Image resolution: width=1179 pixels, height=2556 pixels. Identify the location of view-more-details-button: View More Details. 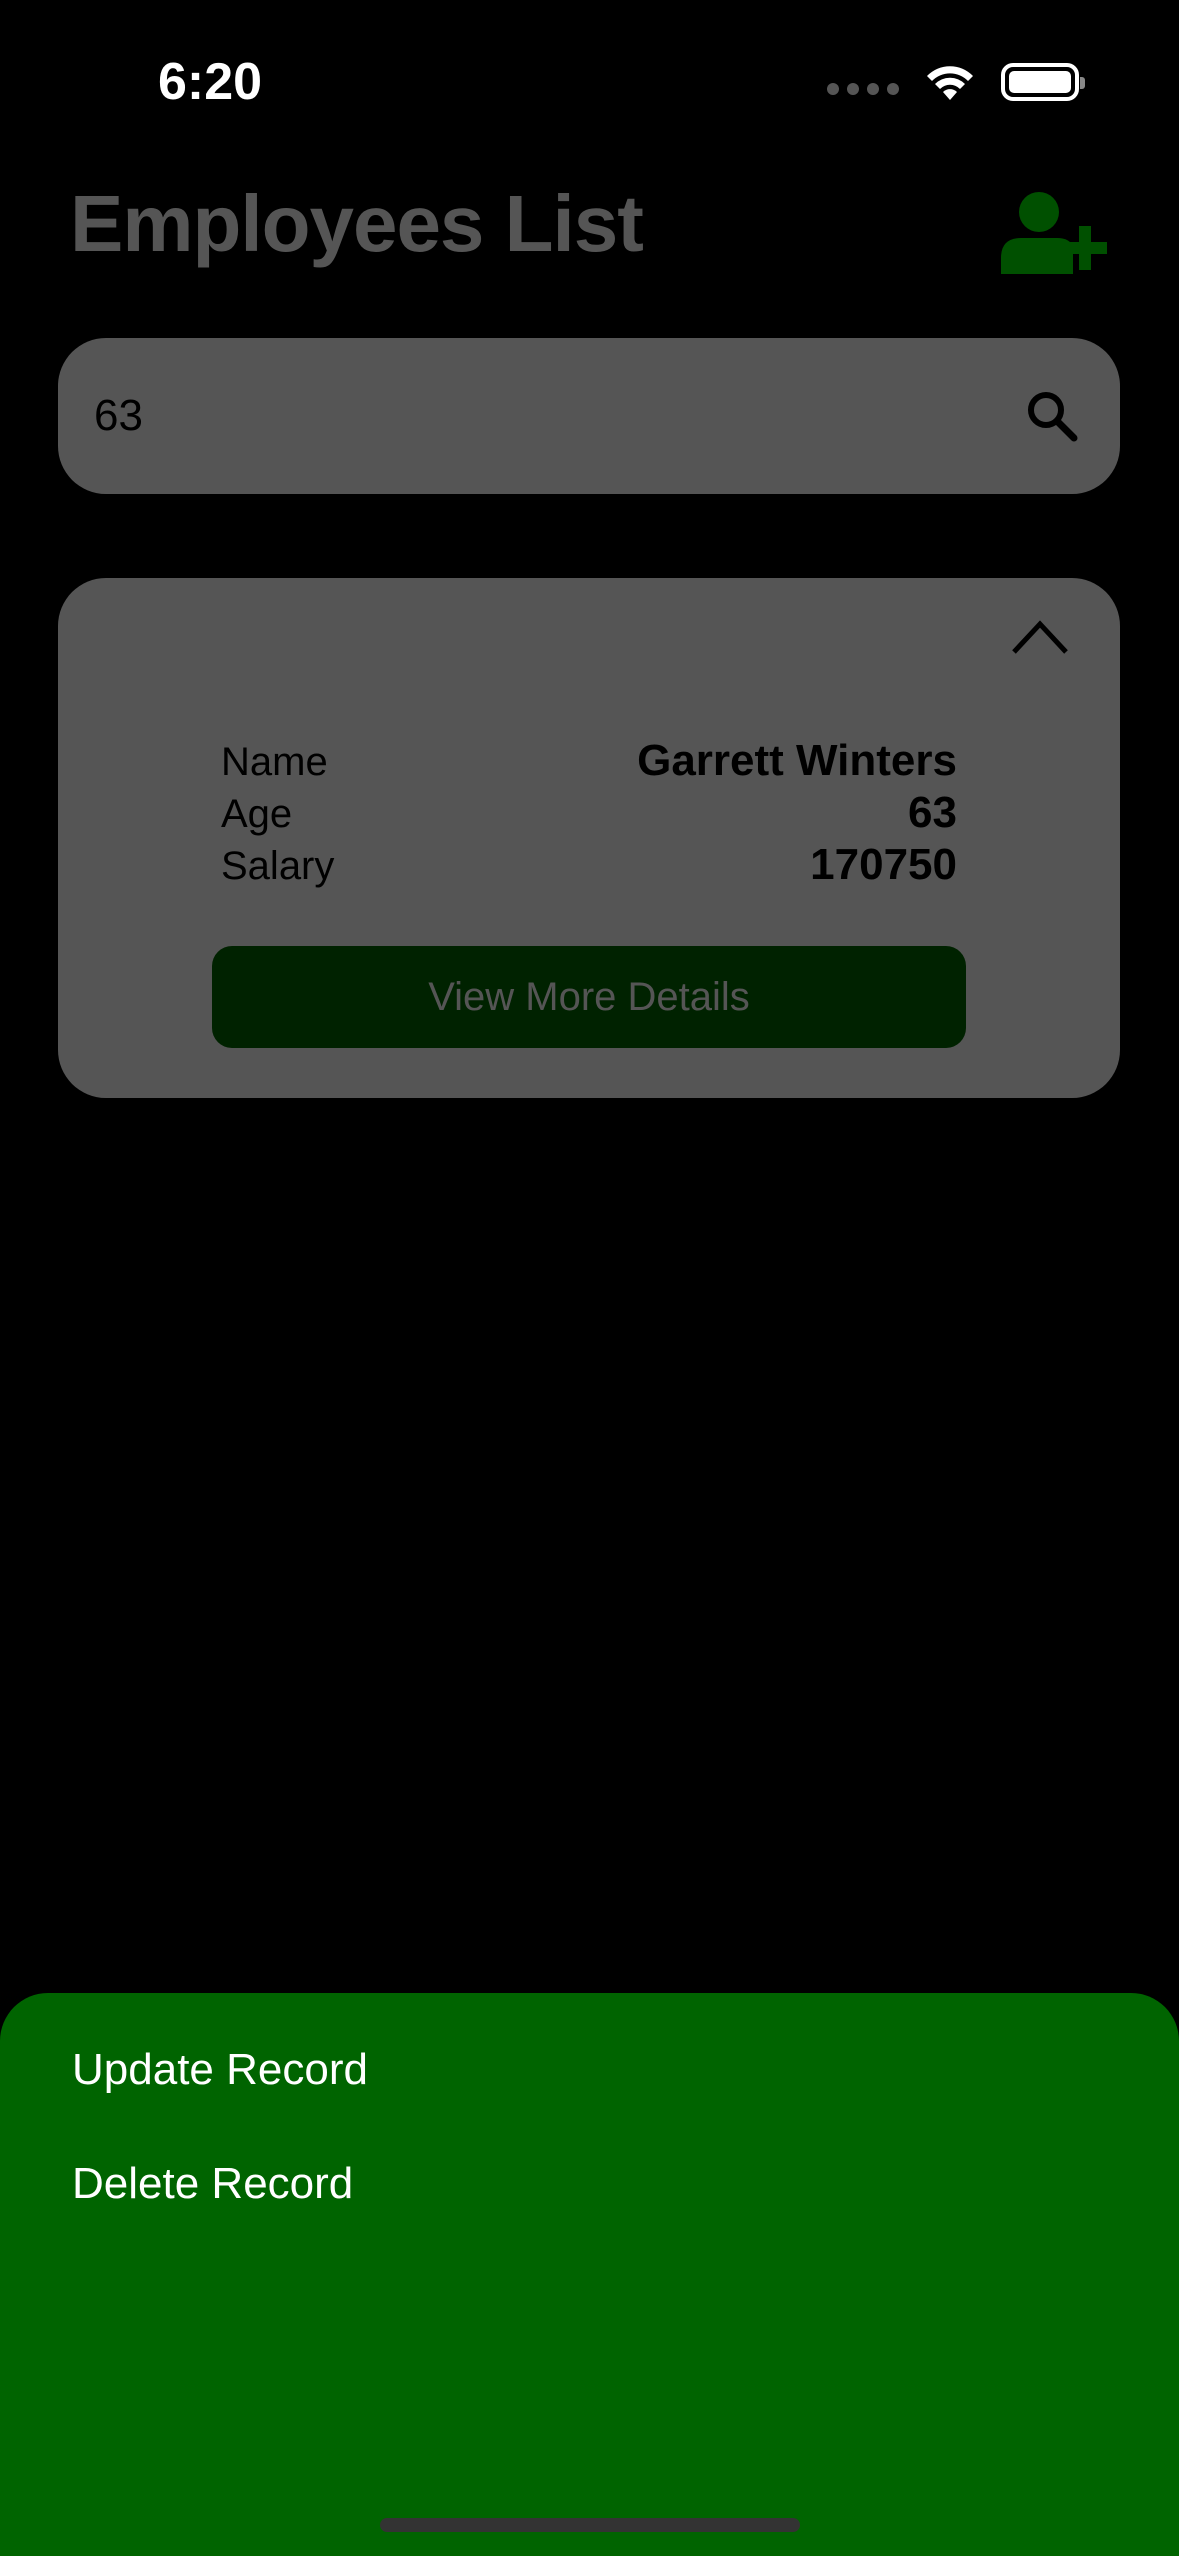
(589, 997).